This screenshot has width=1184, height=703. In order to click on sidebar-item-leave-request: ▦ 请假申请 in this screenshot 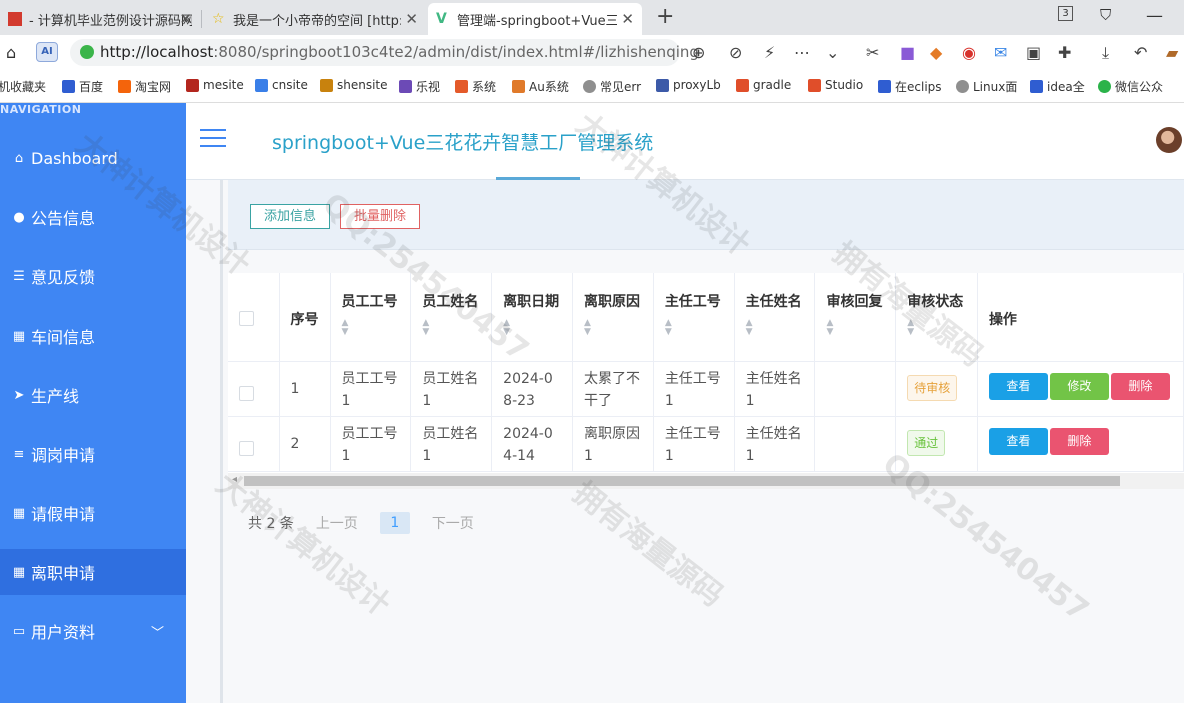, I will do `click(93, 513)`.